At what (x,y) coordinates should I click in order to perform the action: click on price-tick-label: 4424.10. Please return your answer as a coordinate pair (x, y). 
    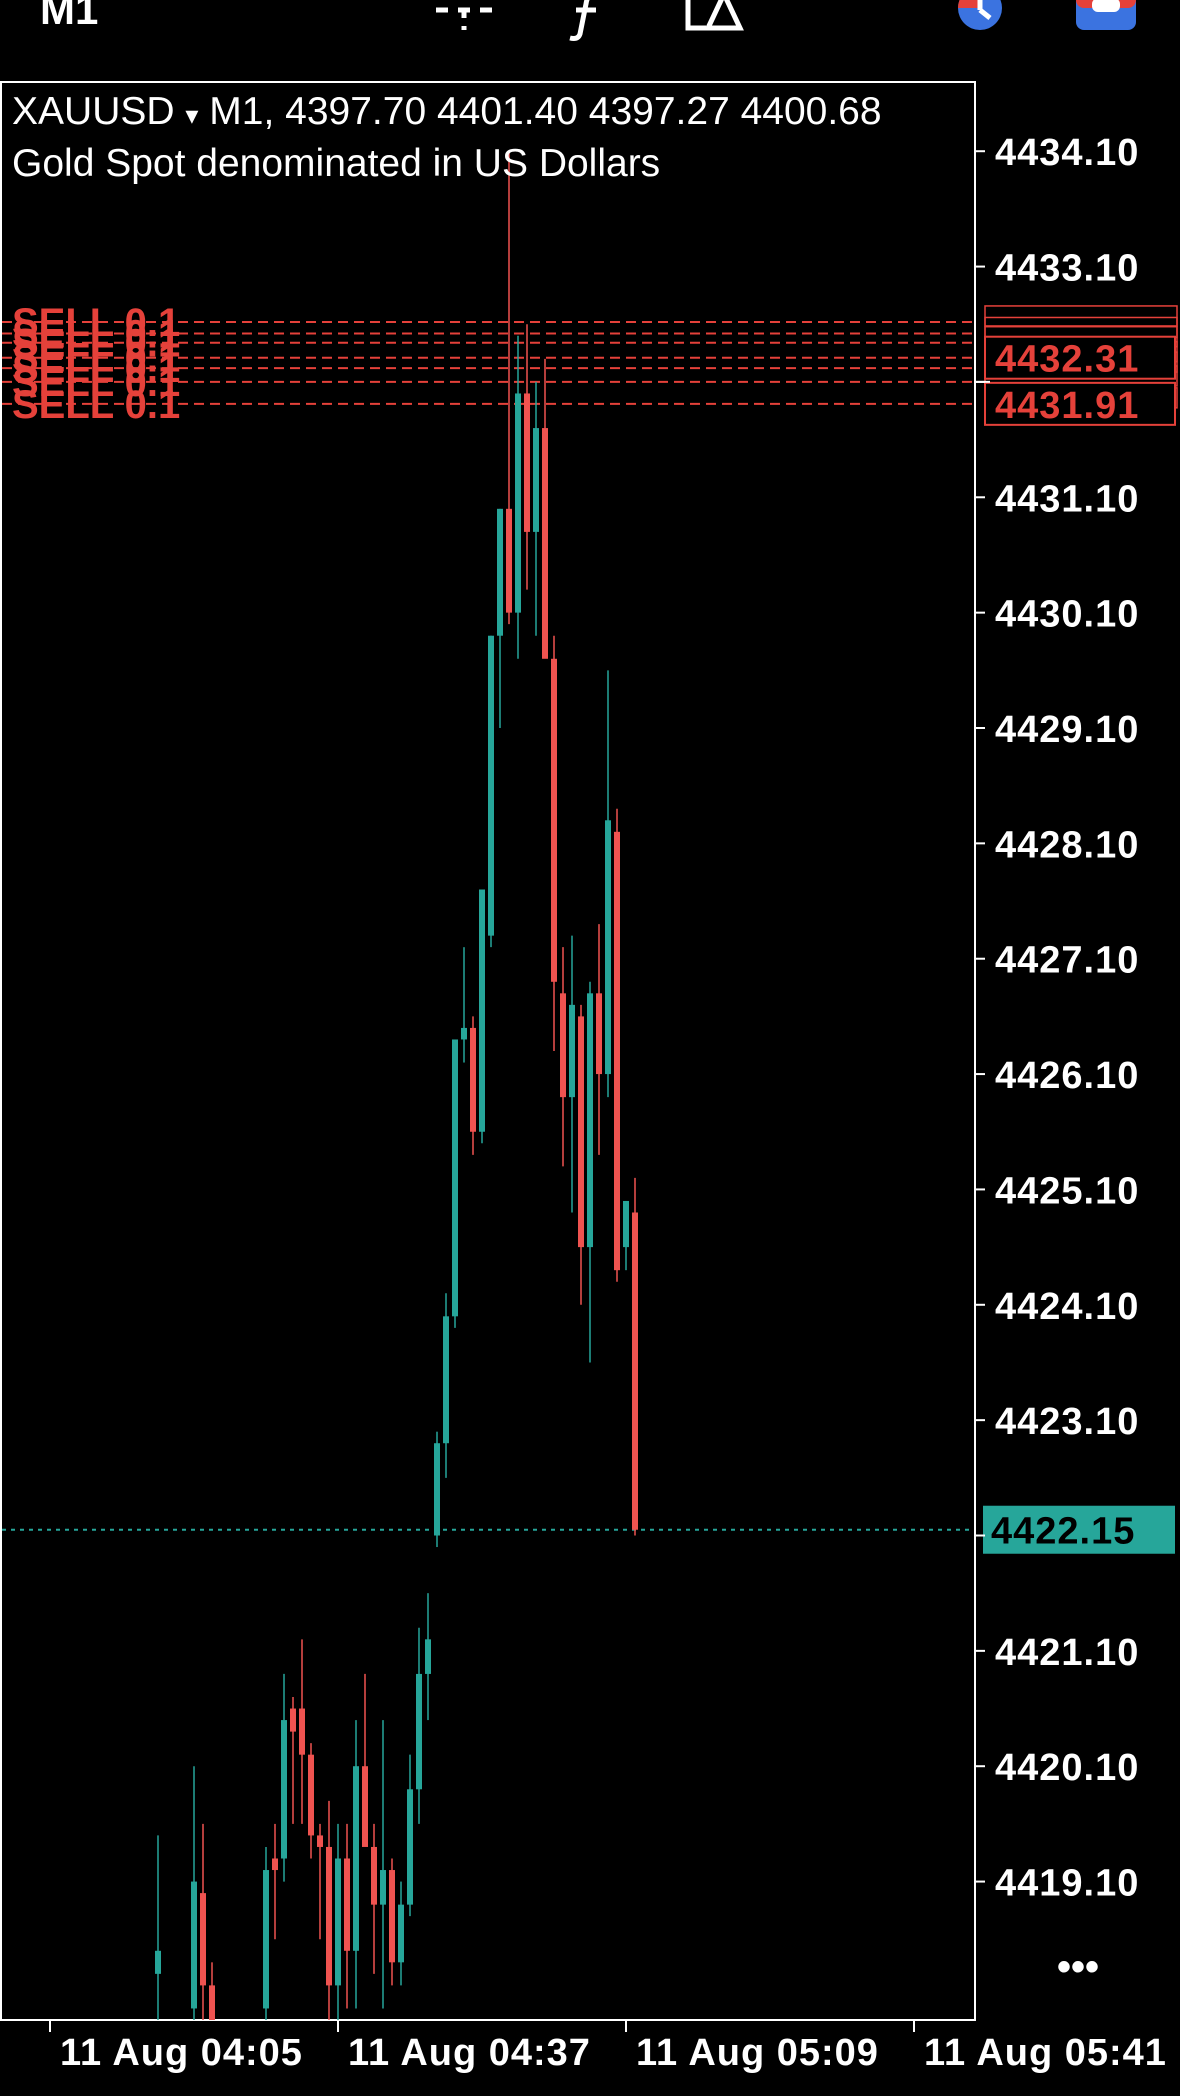
    Looking at the image, I should click on (1067, 1307).